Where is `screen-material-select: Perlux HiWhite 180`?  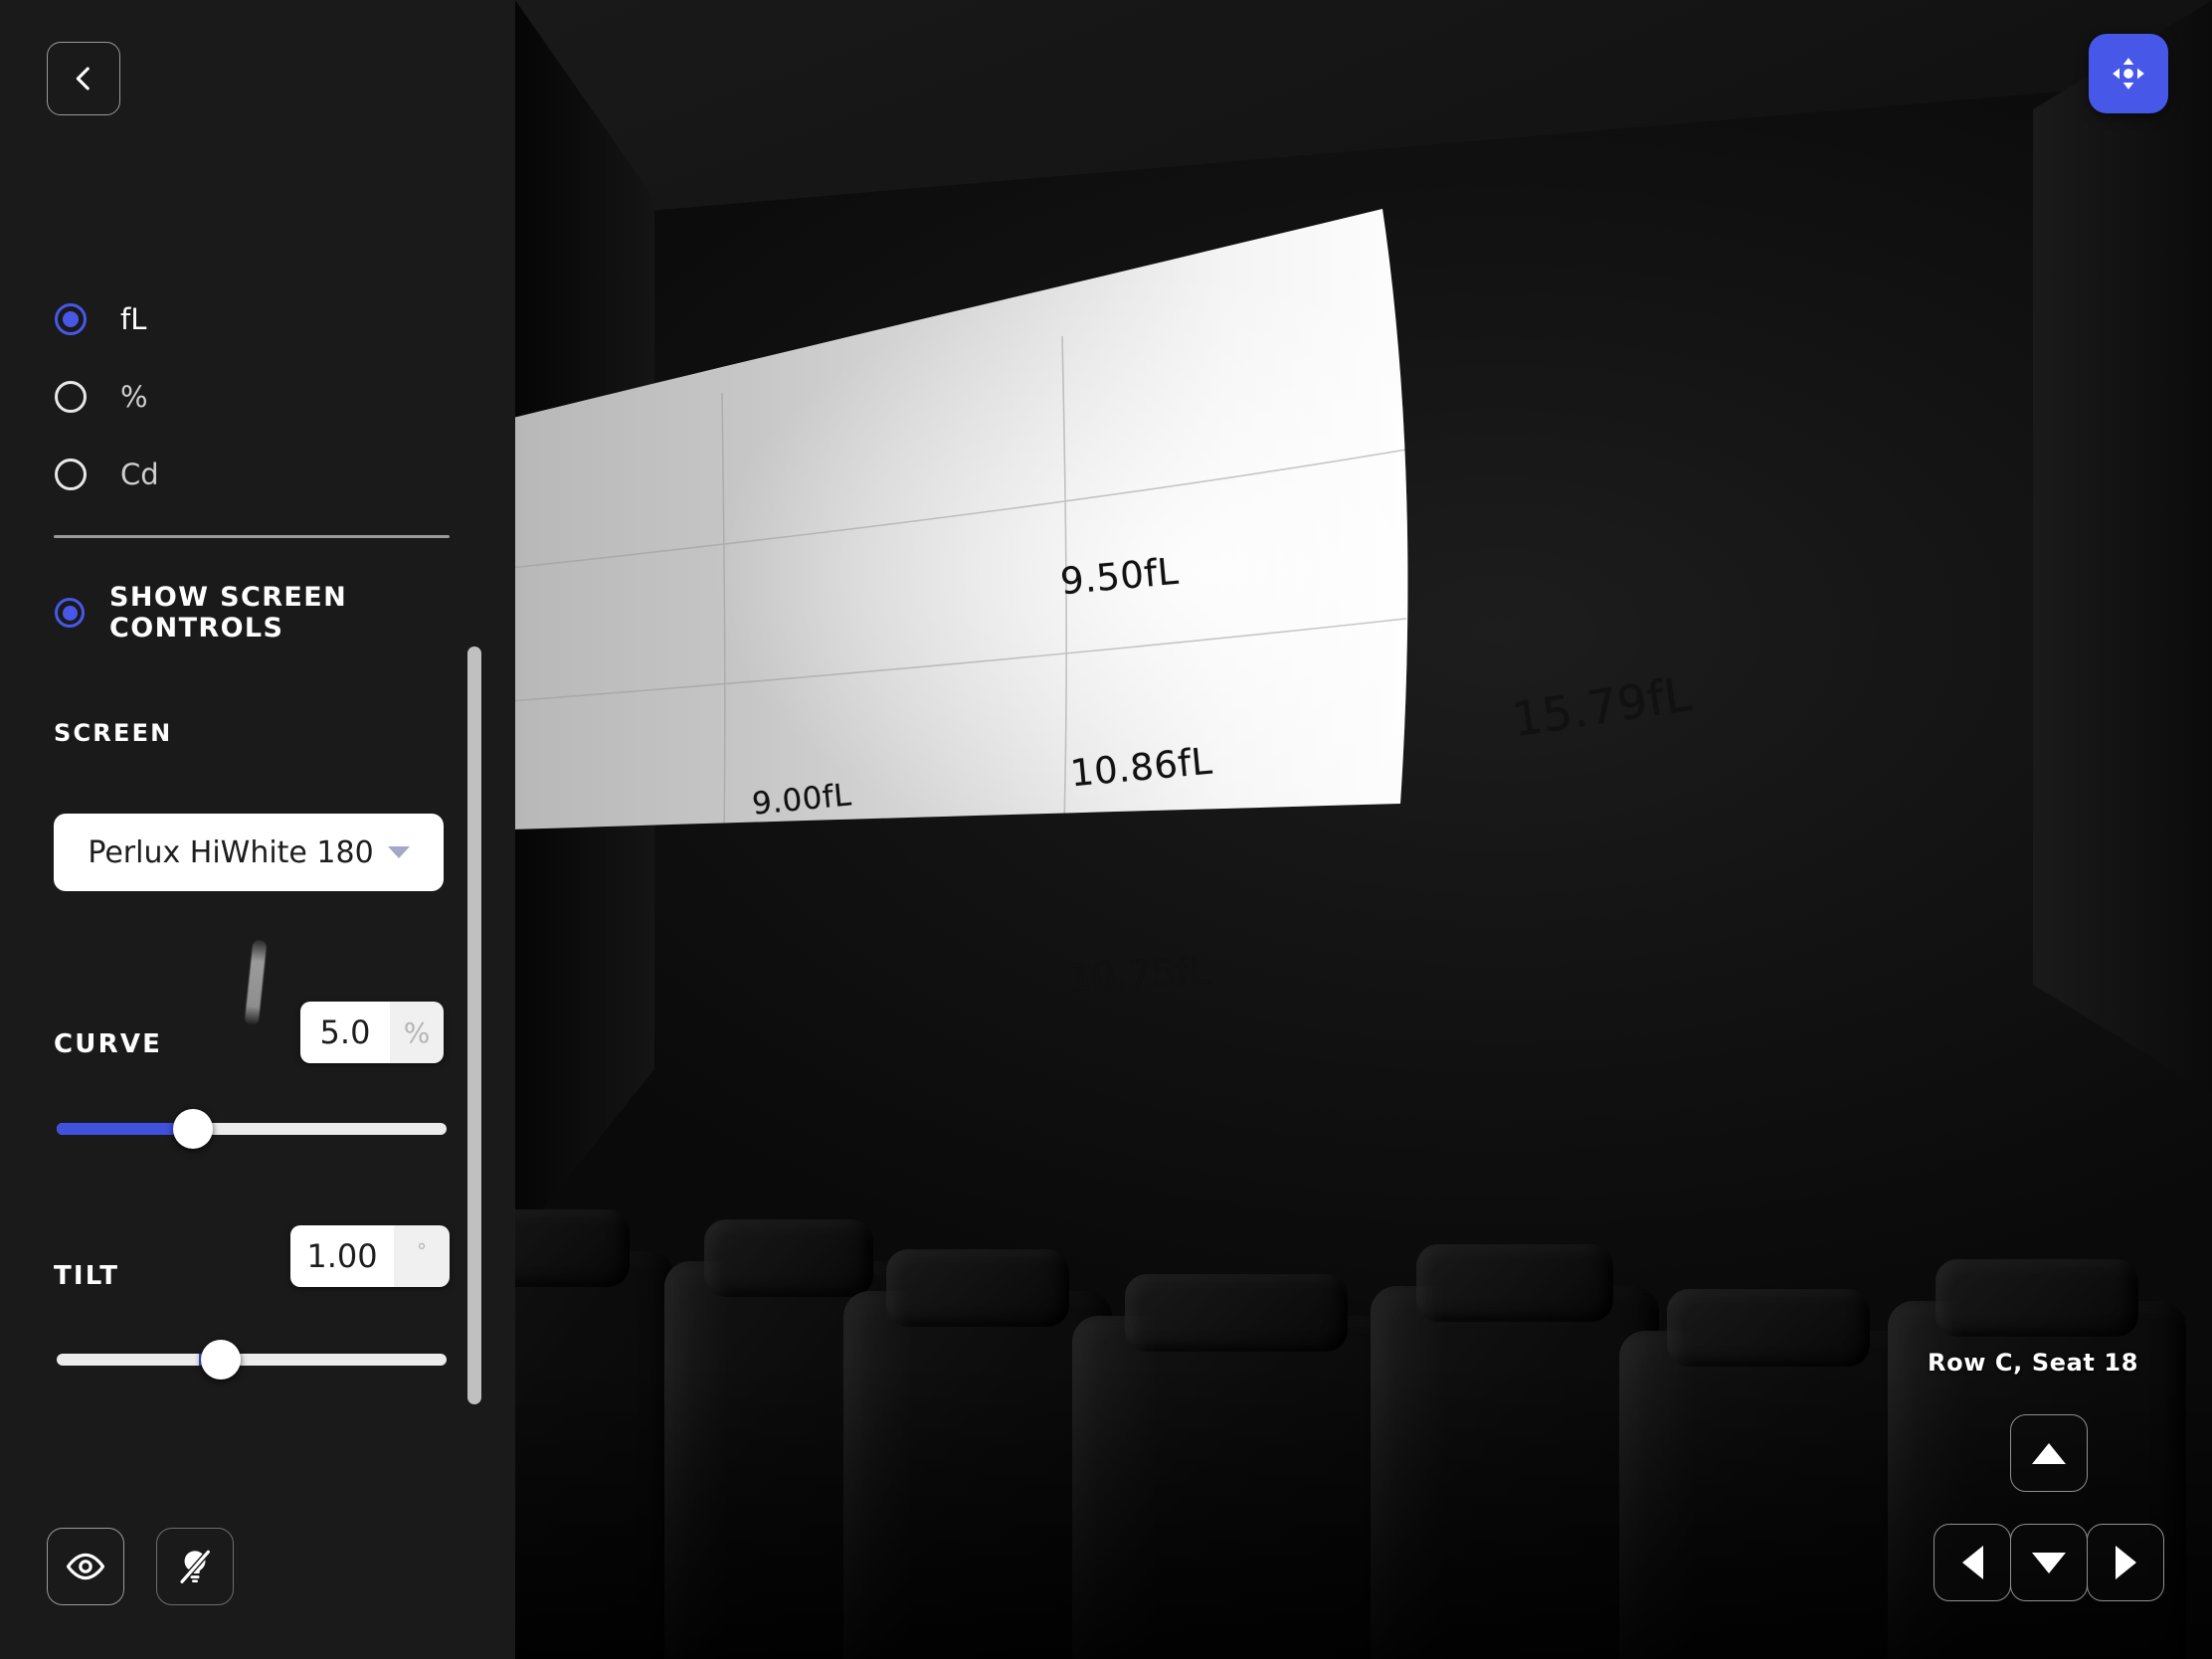 screen-material-select: Perlux HiWhite 180 is located at coordinates (249, 852).